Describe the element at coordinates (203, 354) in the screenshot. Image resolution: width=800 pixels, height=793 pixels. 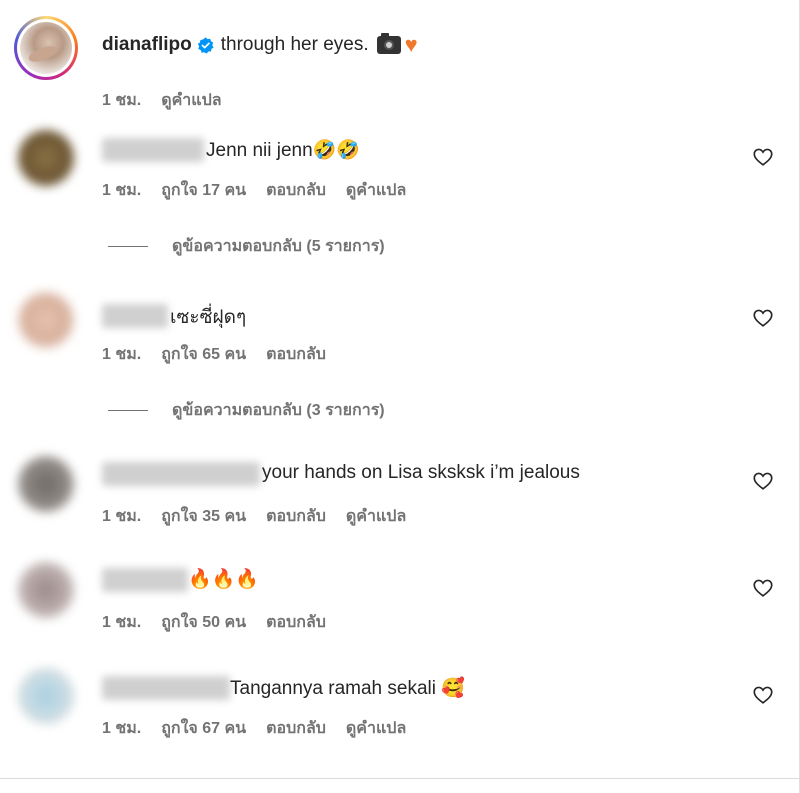
I see `comment-likes: ถูกใจ 65 คน` at that location.